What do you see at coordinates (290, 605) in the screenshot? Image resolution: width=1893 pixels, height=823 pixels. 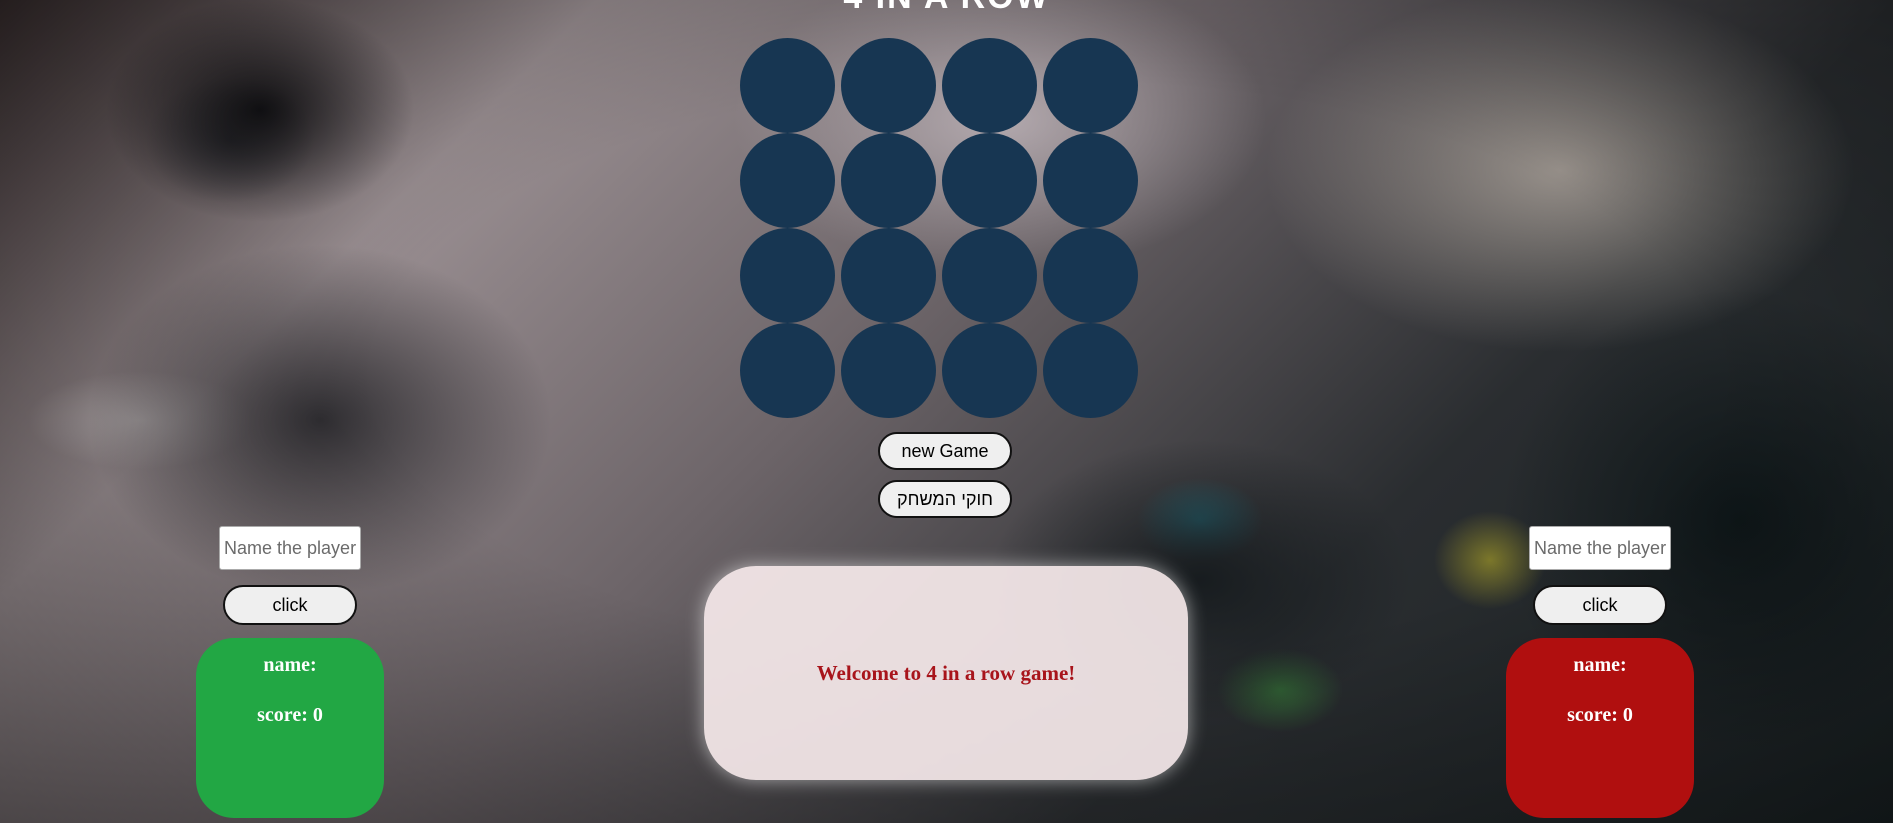 I see `player1-click-button: click` at bounding box center [290, 605].